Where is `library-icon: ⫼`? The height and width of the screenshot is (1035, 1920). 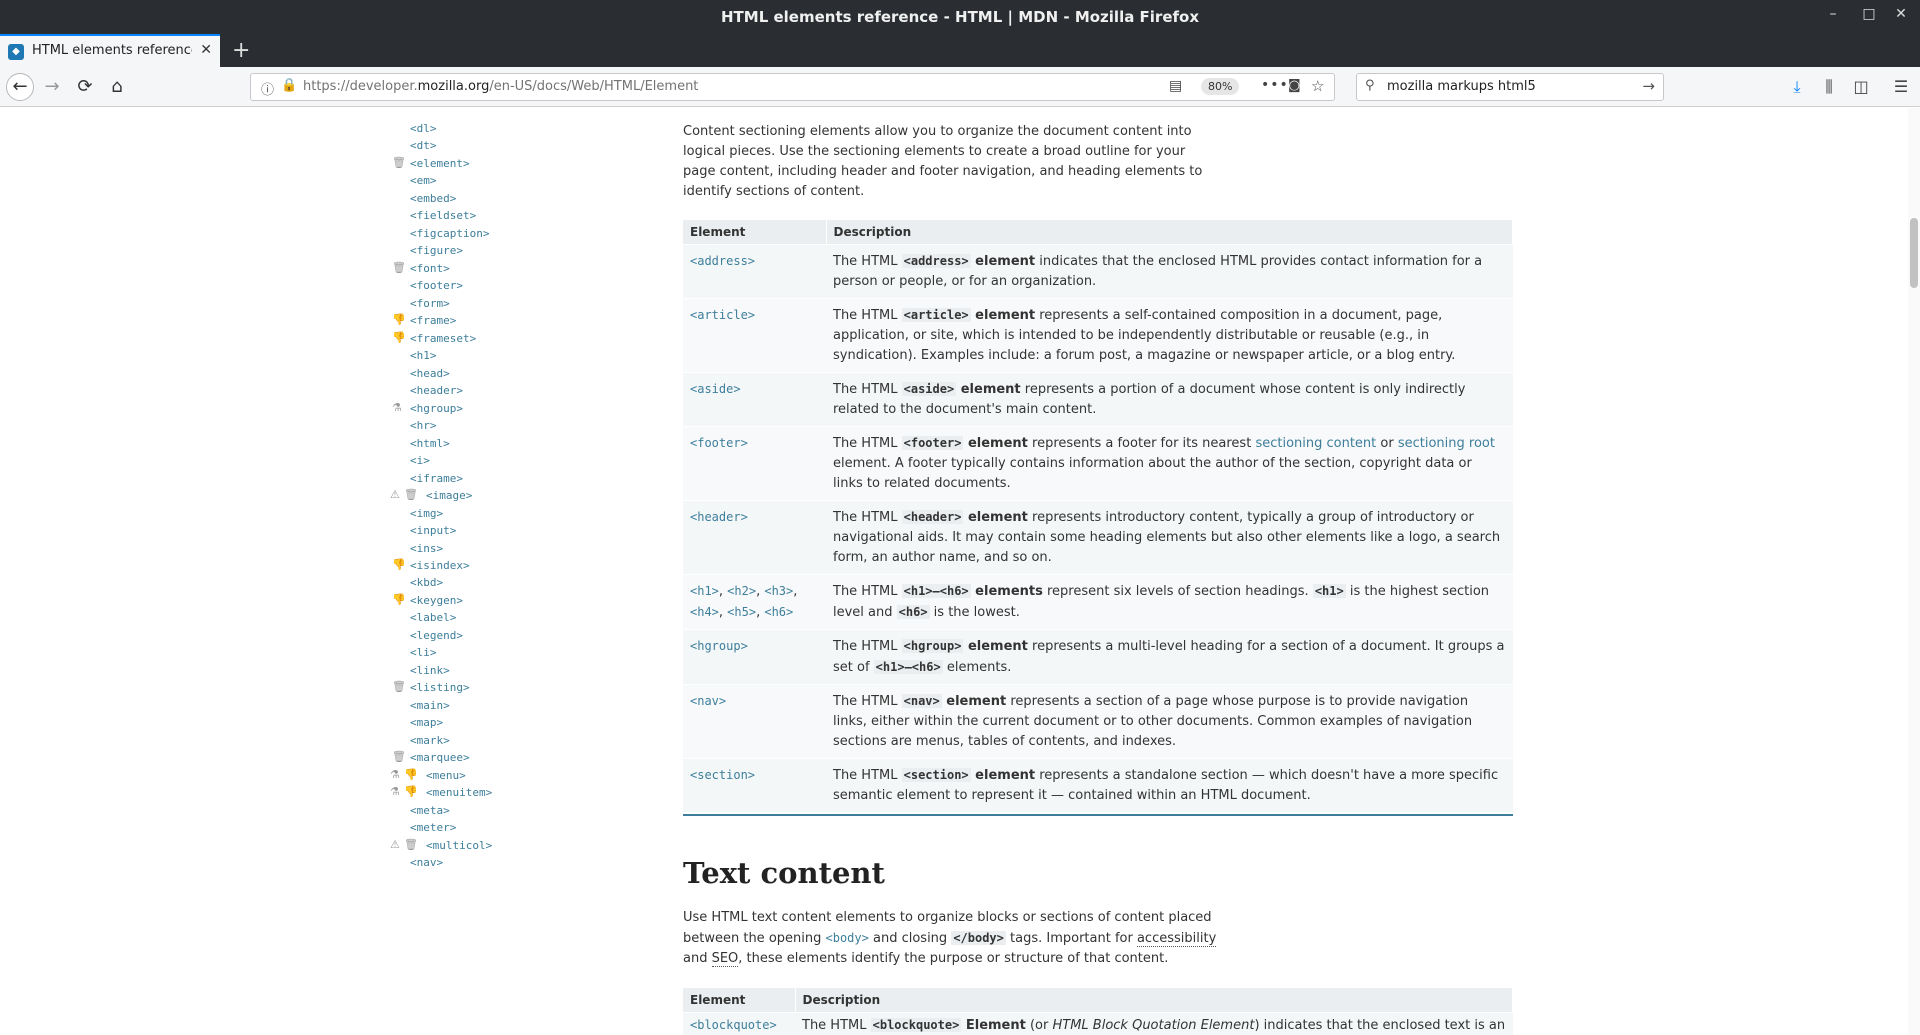
library-icon: ⫼ is located at coordinates (1829, 87).